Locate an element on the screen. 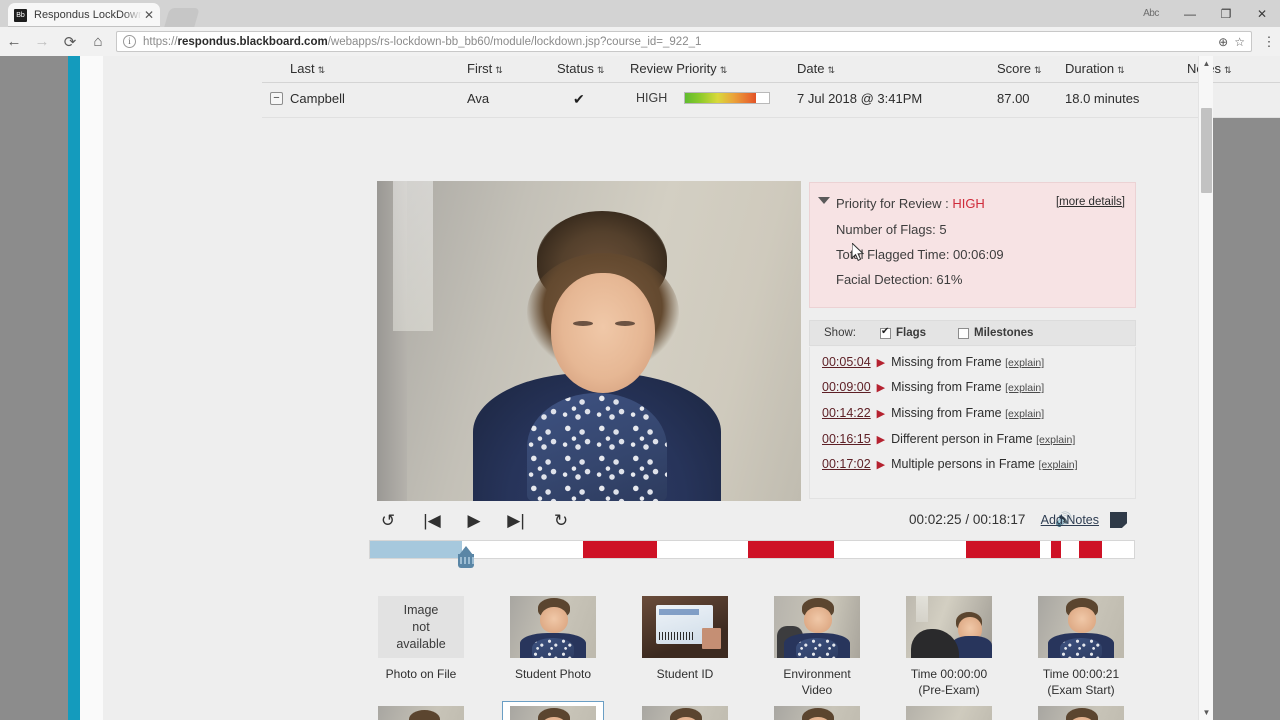 The width and height of the screenshot is (1280, 720). thumbnail-student-photo: Student Photo is located at coordinates (553, 639).